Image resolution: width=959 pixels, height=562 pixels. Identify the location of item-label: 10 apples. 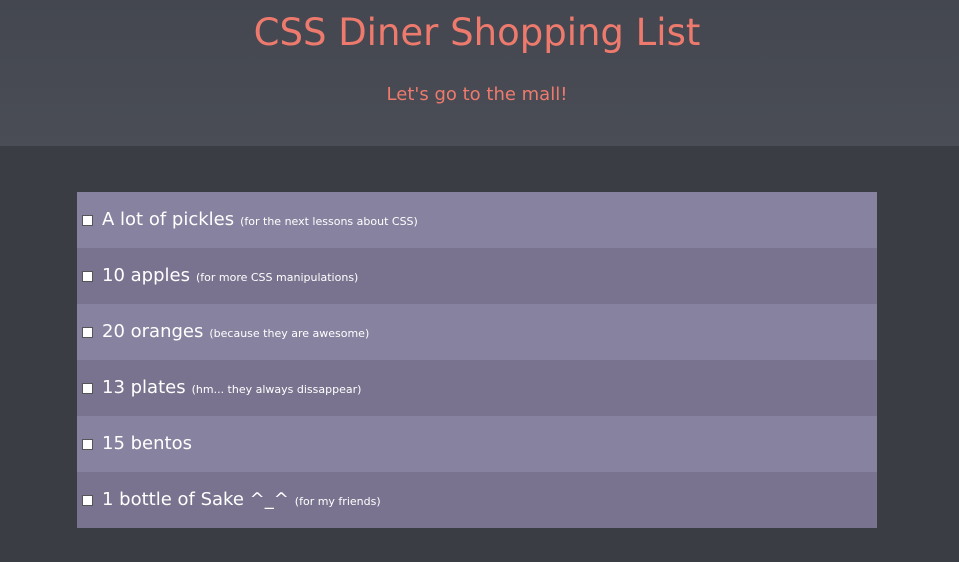
(146, 275).